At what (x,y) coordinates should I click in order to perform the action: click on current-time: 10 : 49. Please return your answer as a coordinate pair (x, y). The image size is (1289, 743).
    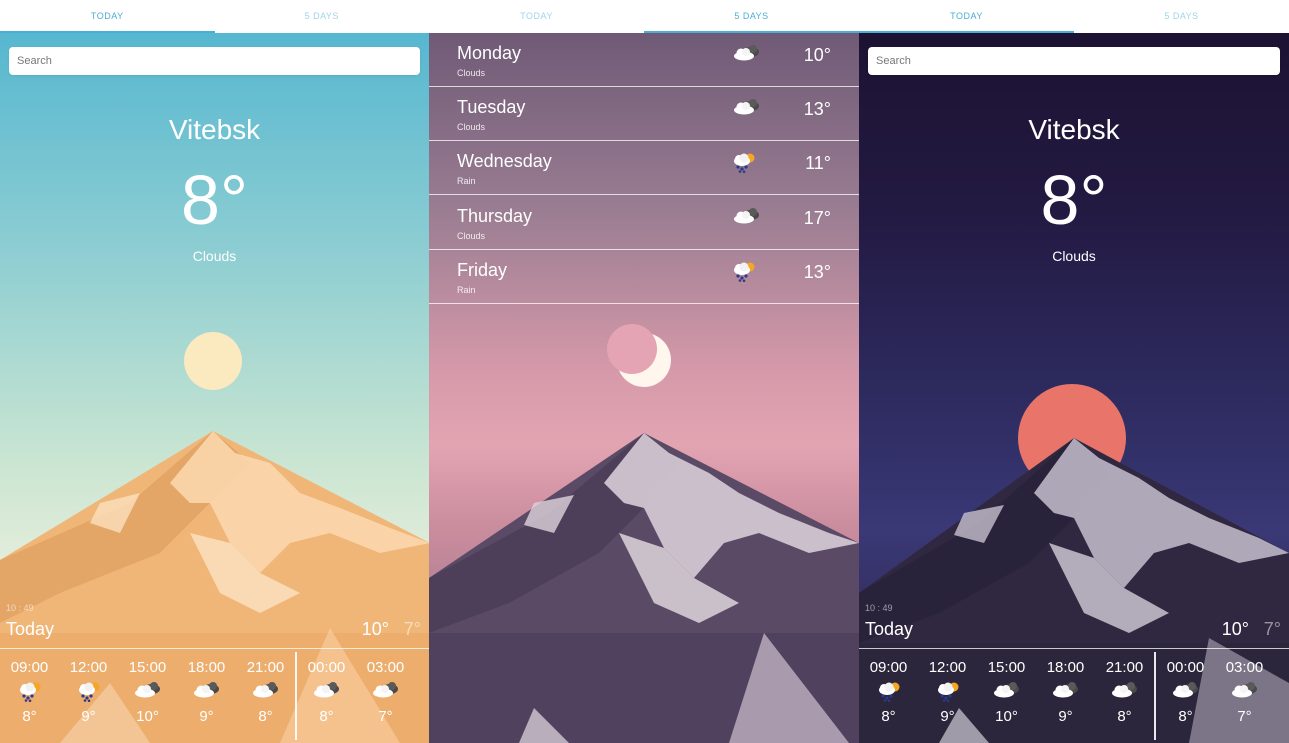
    Looking at the image, I should click on (879, 608).